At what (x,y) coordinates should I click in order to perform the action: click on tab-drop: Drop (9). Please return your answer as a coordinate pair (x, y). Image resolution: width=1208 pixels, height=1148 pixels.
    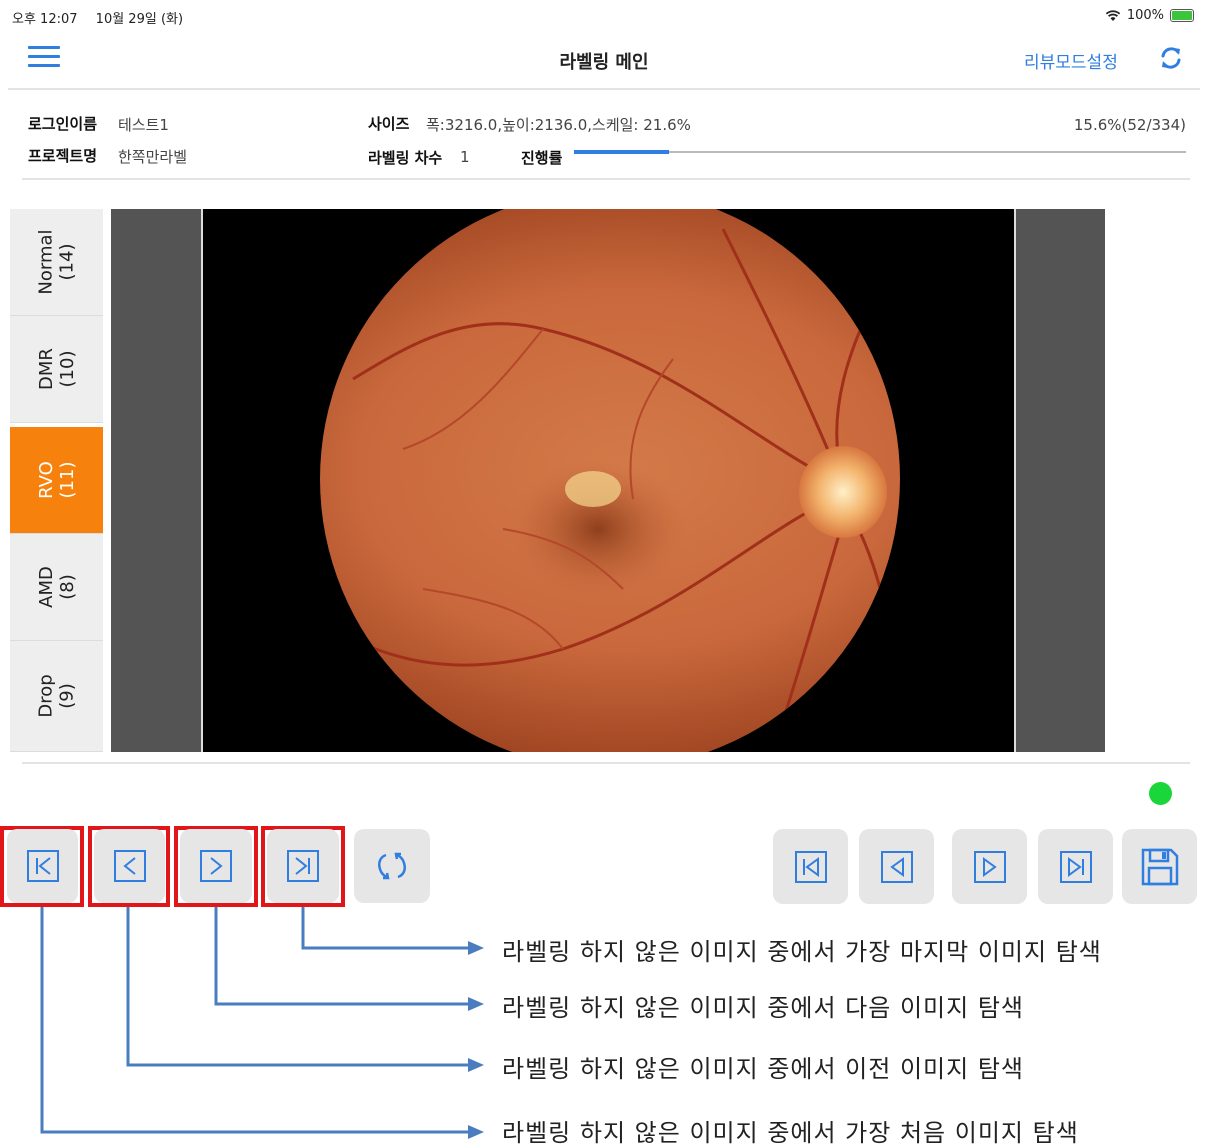
    Looking at the image, I should click on (56, 696).